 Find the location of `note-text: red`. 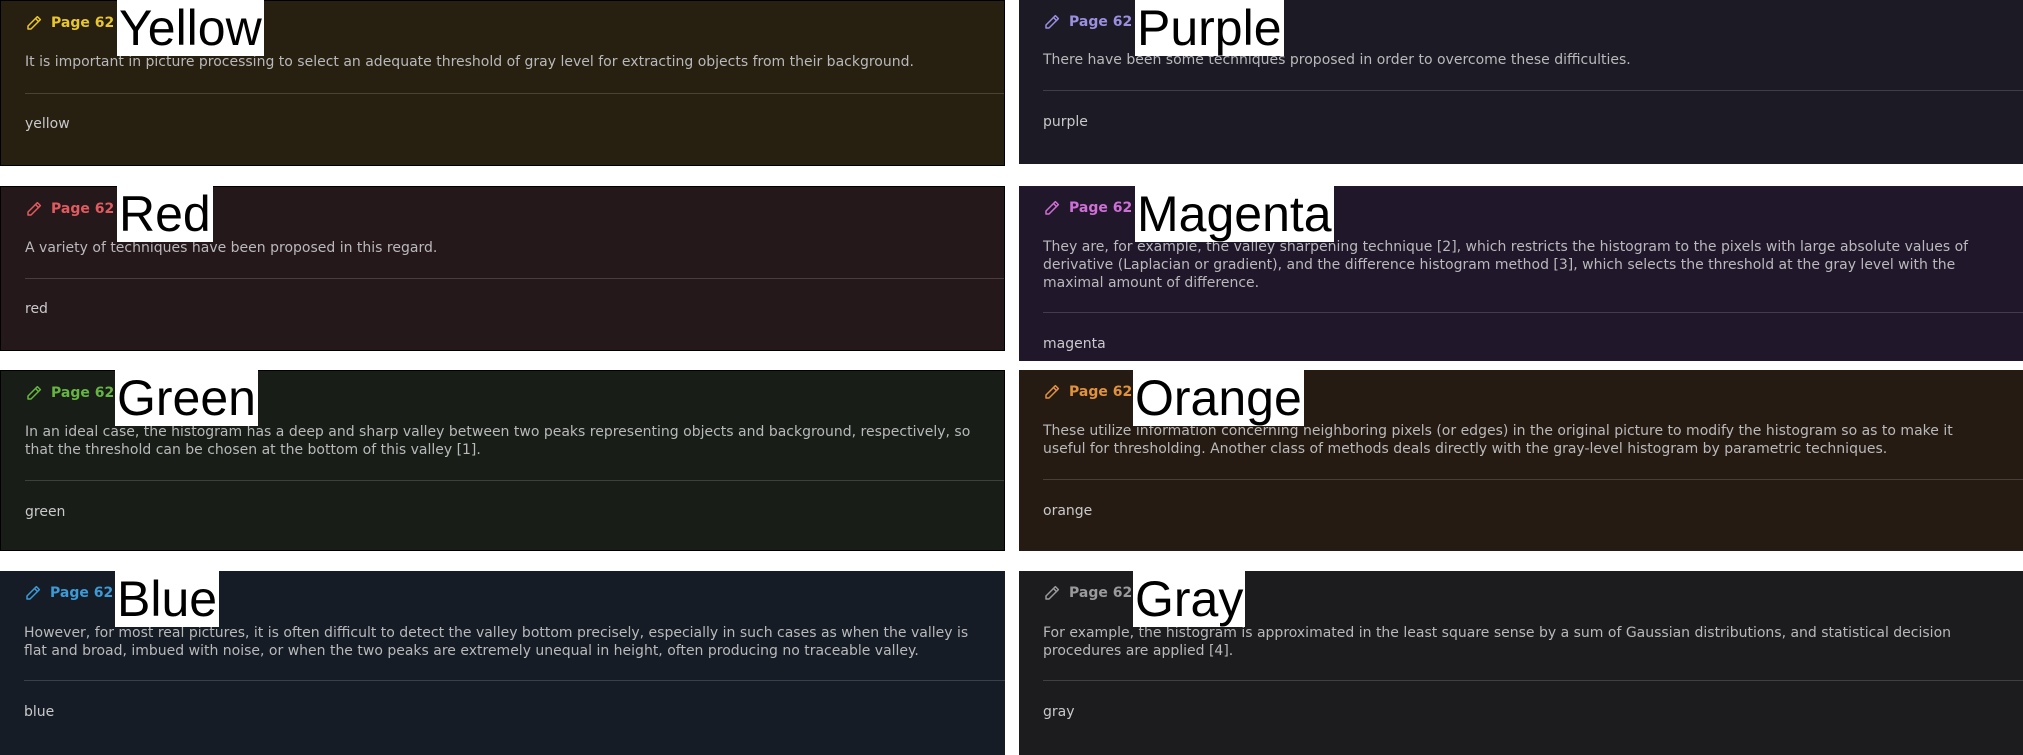

note-text: red is located at coordinates (36, 309).